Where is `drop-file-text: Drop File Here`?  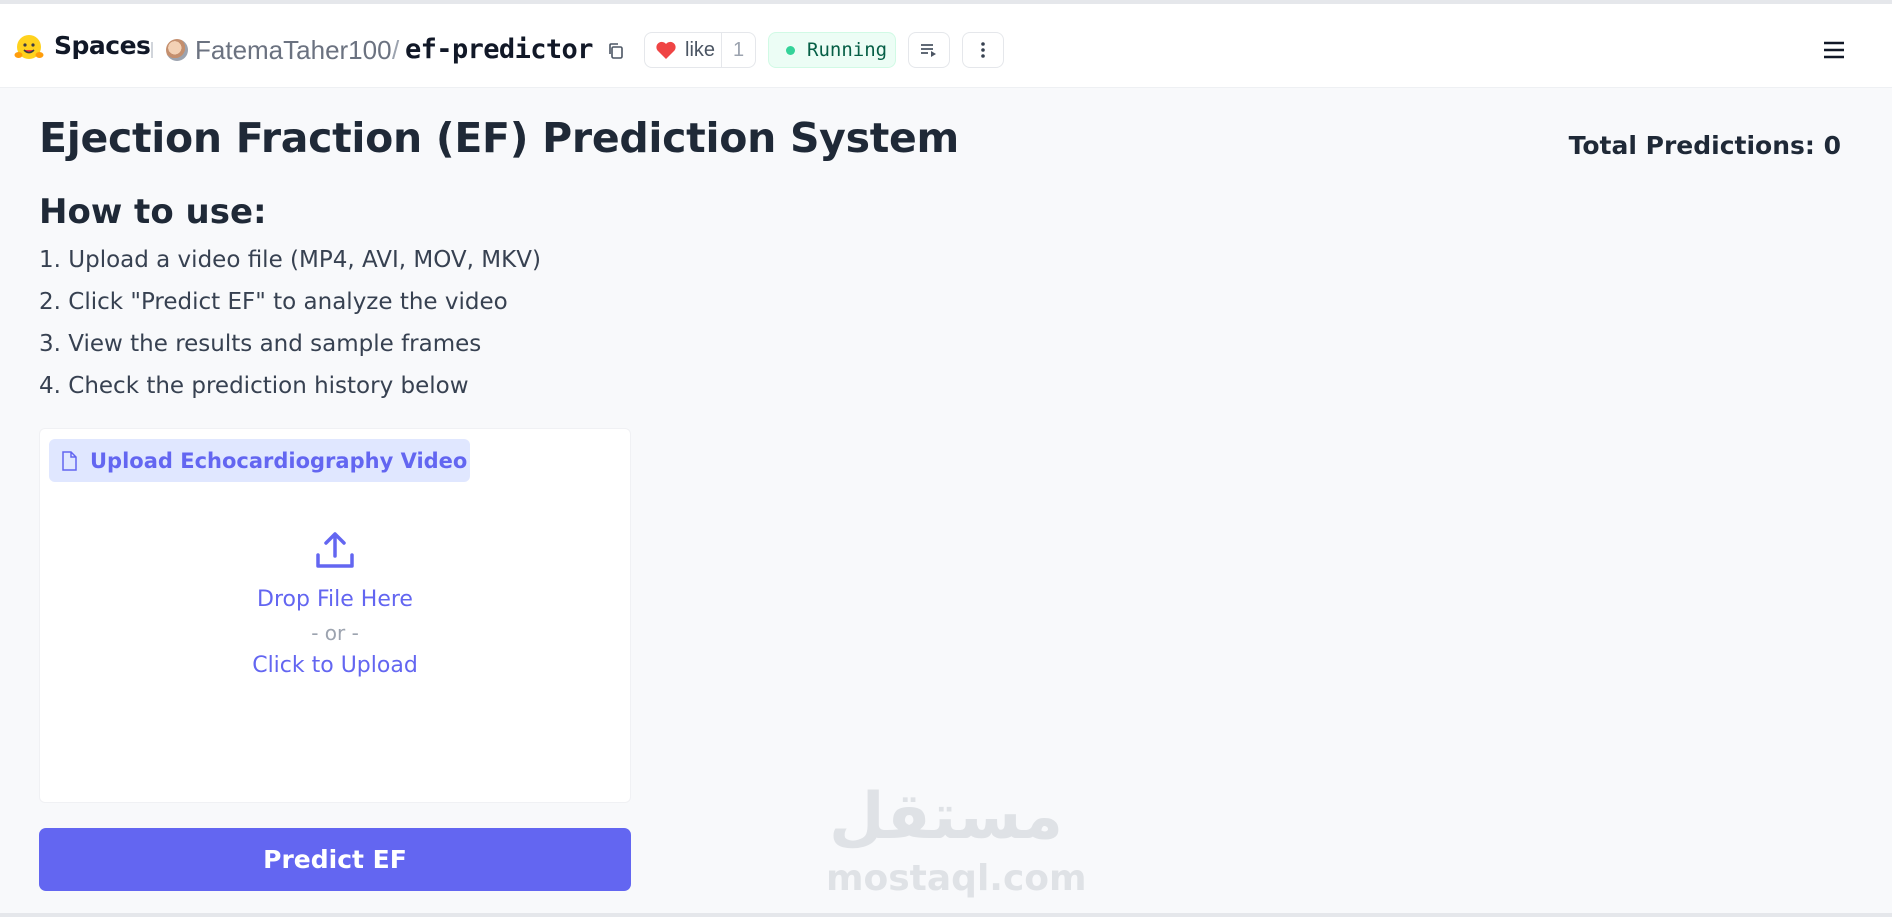 drop-file-text: Drop File Here is located at coordinates (335, 599).